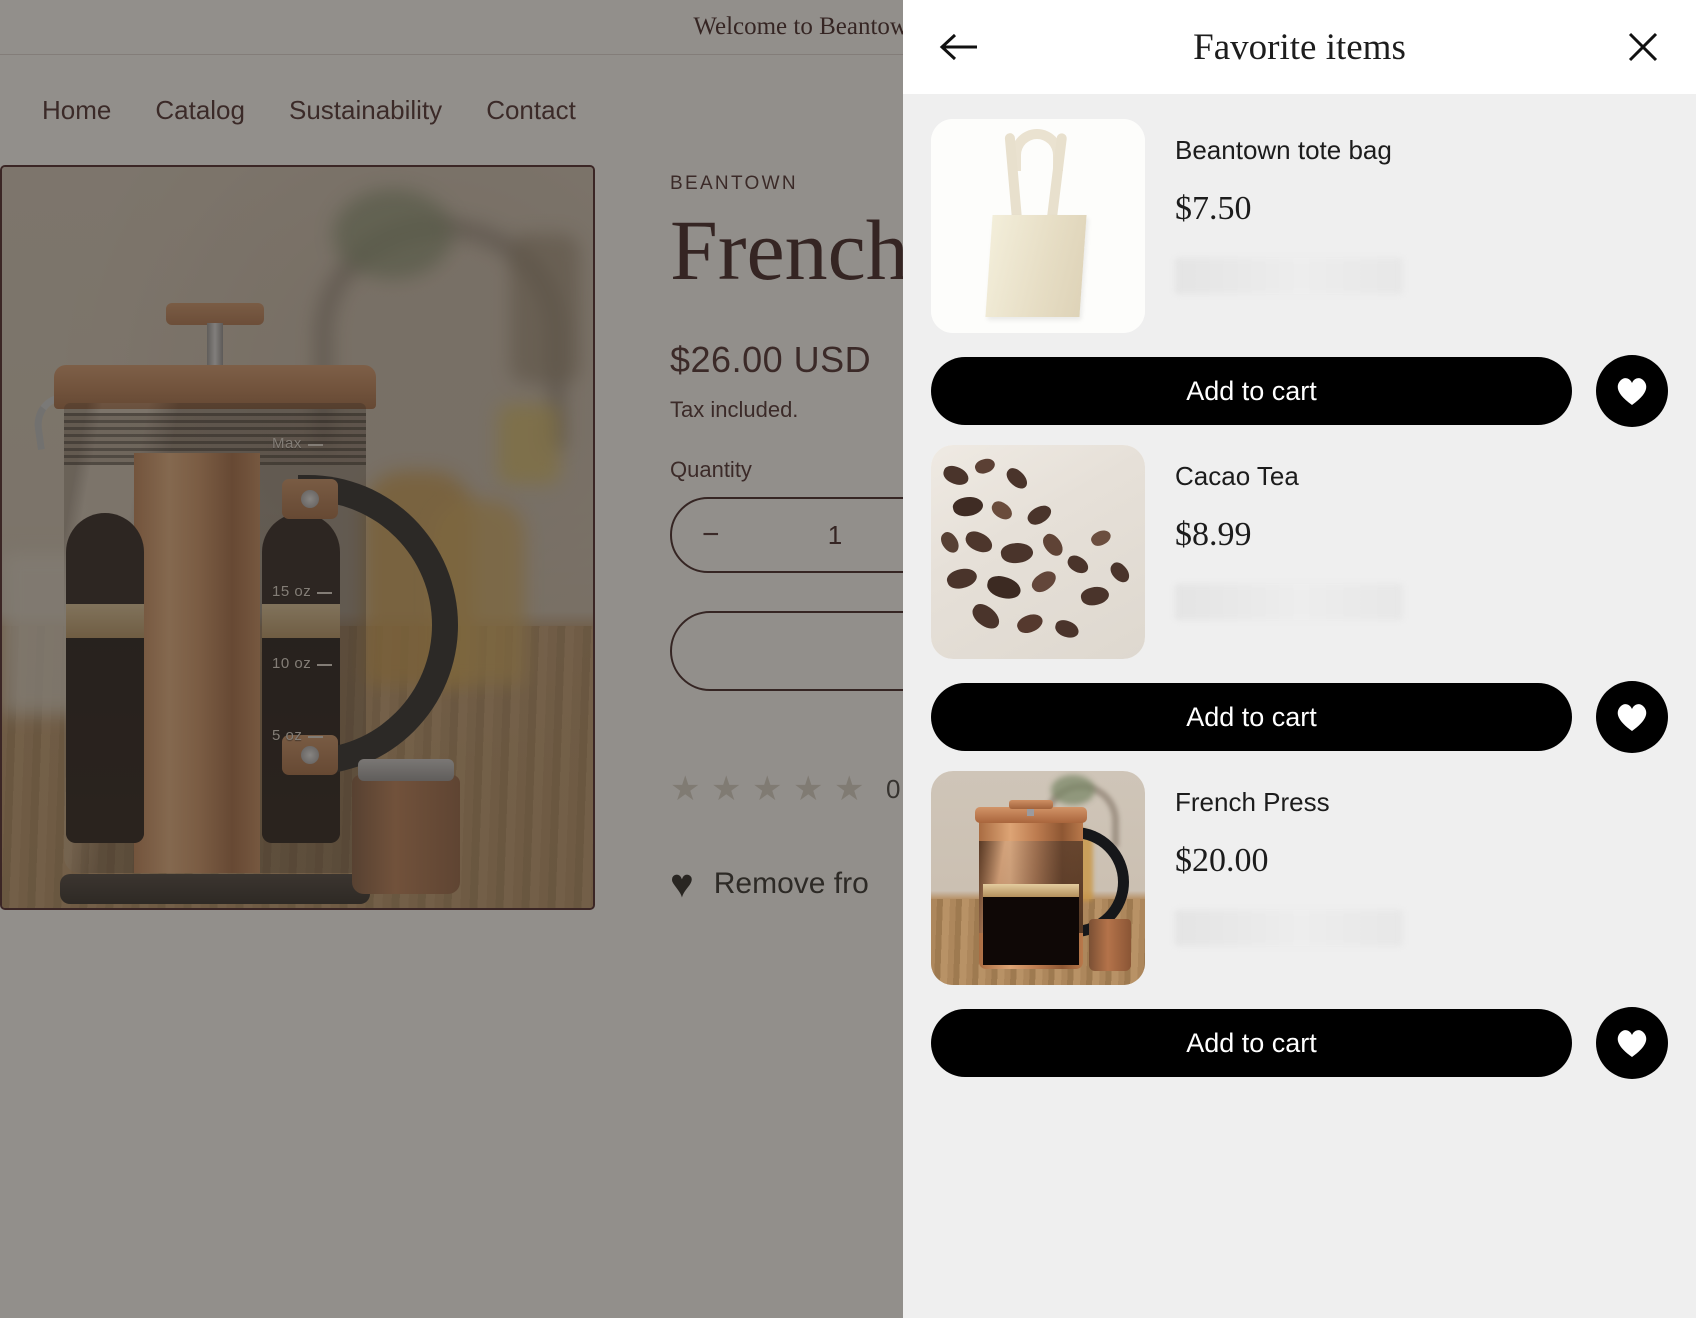 The height and width of the screenshot is (1318, 1696). I want to click on drawer-title: Favorite items, so click(1299, 47).